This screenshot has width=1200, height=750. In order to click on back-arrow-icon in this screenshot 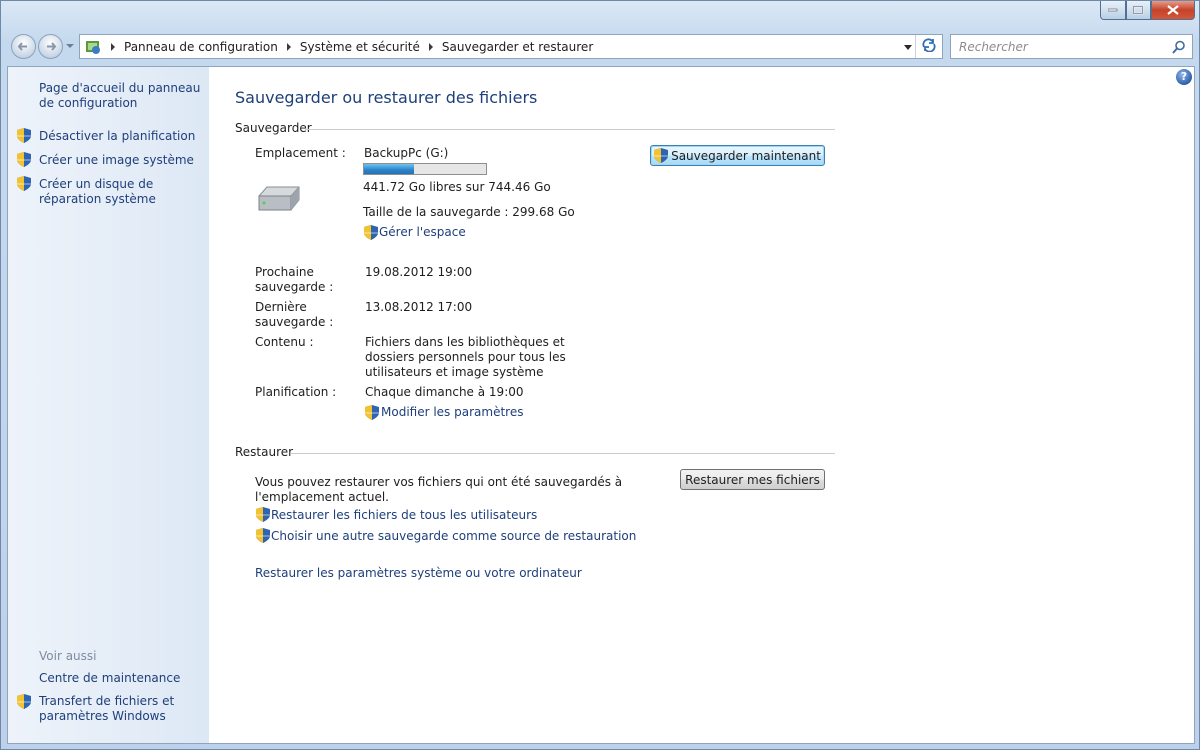, I will do `click(22, 46)`.